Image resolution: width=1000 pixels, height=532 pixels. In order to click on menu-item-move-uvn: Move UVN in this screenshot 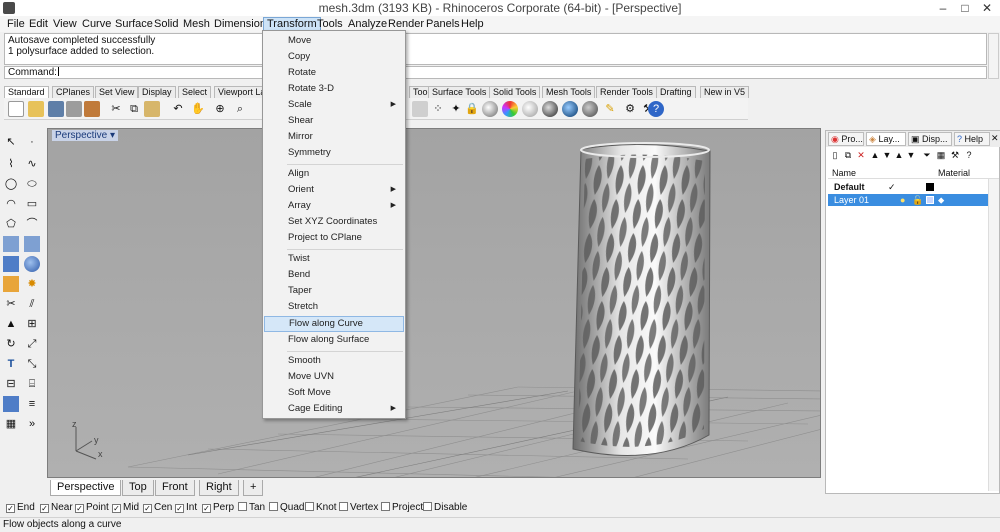, I will do `click(334, 377)`.